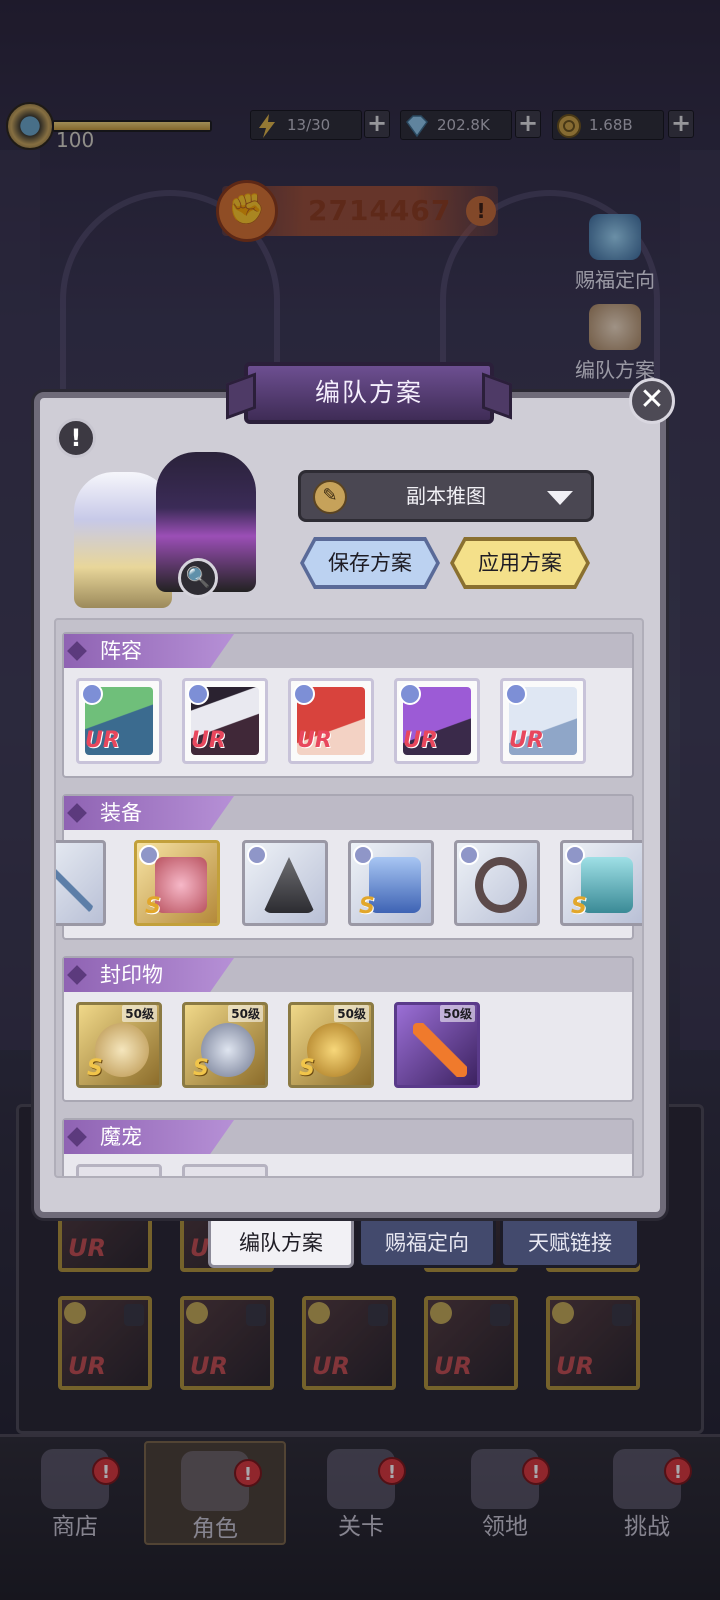 This screenshot has width=720, height=1600. What do you see at coordinates (149, 975) in the screenshot?
I see `seals-title: 封印物` at bounding box center [149, 975].